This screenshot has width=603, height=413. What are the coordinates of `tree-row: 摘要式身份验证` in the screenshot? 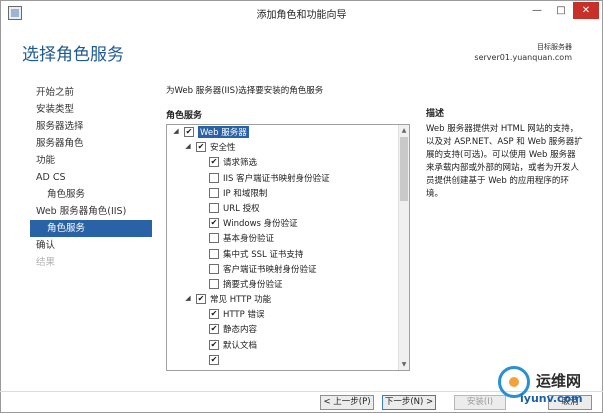 It's located at (283, 284).